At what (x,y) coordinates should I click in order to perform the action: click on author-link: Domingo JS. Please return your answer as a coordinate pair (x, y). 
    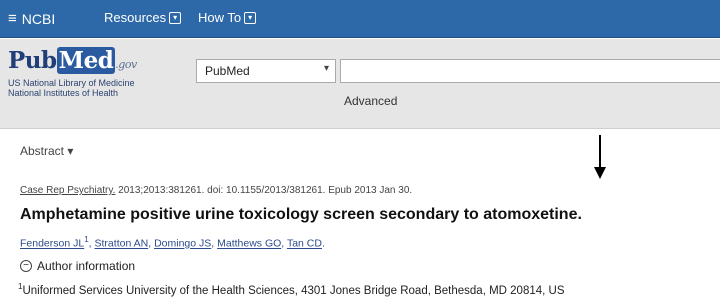
    Looking at the image, I should click on (182, 244).